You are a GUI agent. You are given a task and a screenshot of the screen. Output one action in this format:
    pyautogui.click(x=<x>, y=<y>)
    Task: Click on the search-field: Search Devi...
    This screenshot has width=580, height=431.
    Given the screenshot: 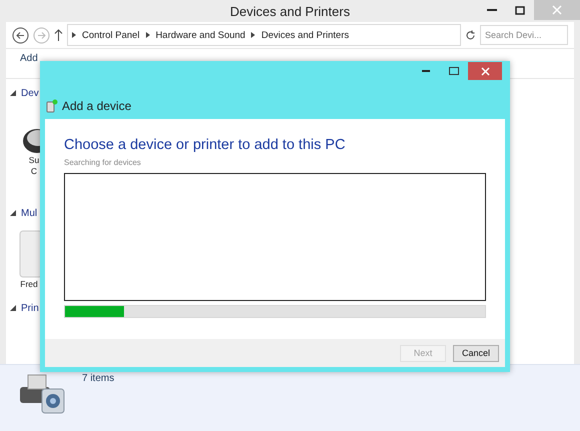 What is the action you would take?
    pyautogui.click(x=524, y=35)
    